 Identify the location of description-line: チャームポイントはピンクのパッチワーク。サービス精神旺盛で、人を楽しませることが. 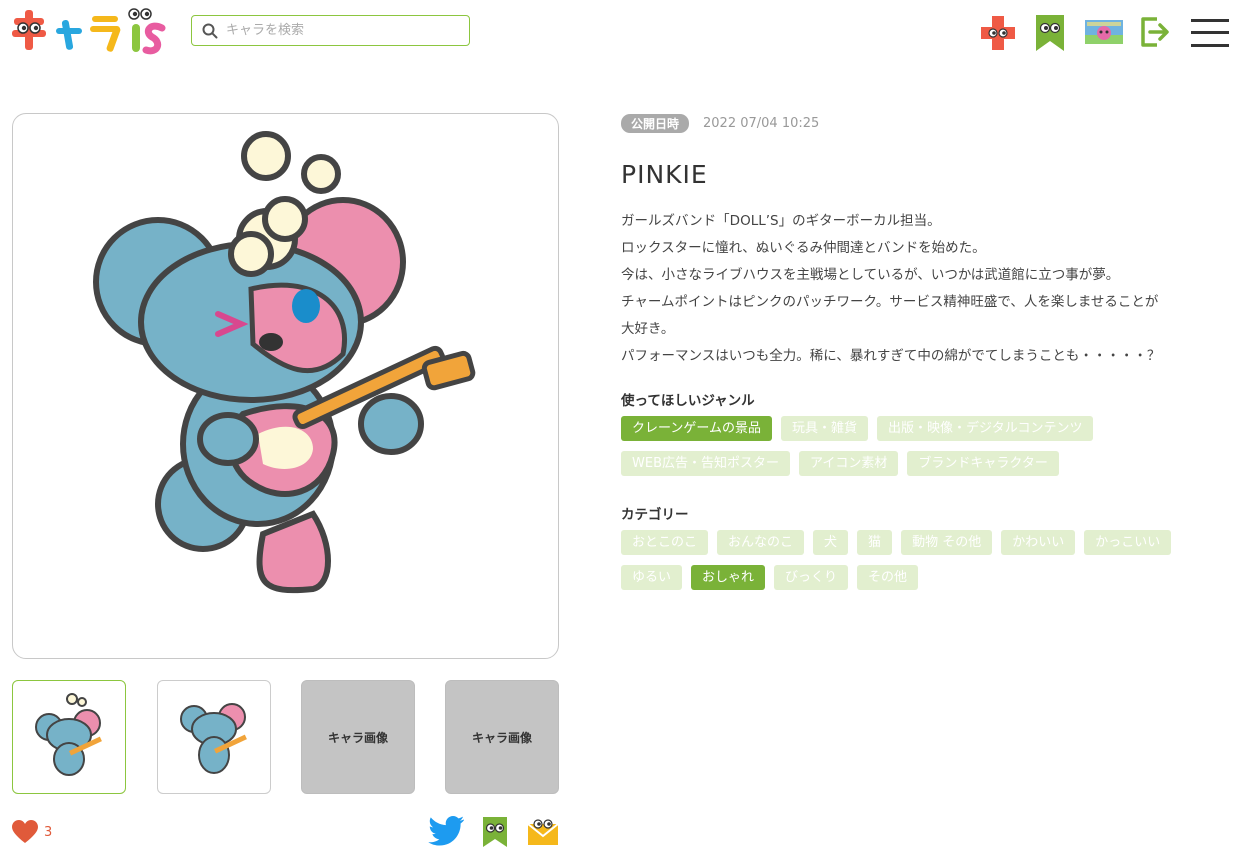
(890, 302).